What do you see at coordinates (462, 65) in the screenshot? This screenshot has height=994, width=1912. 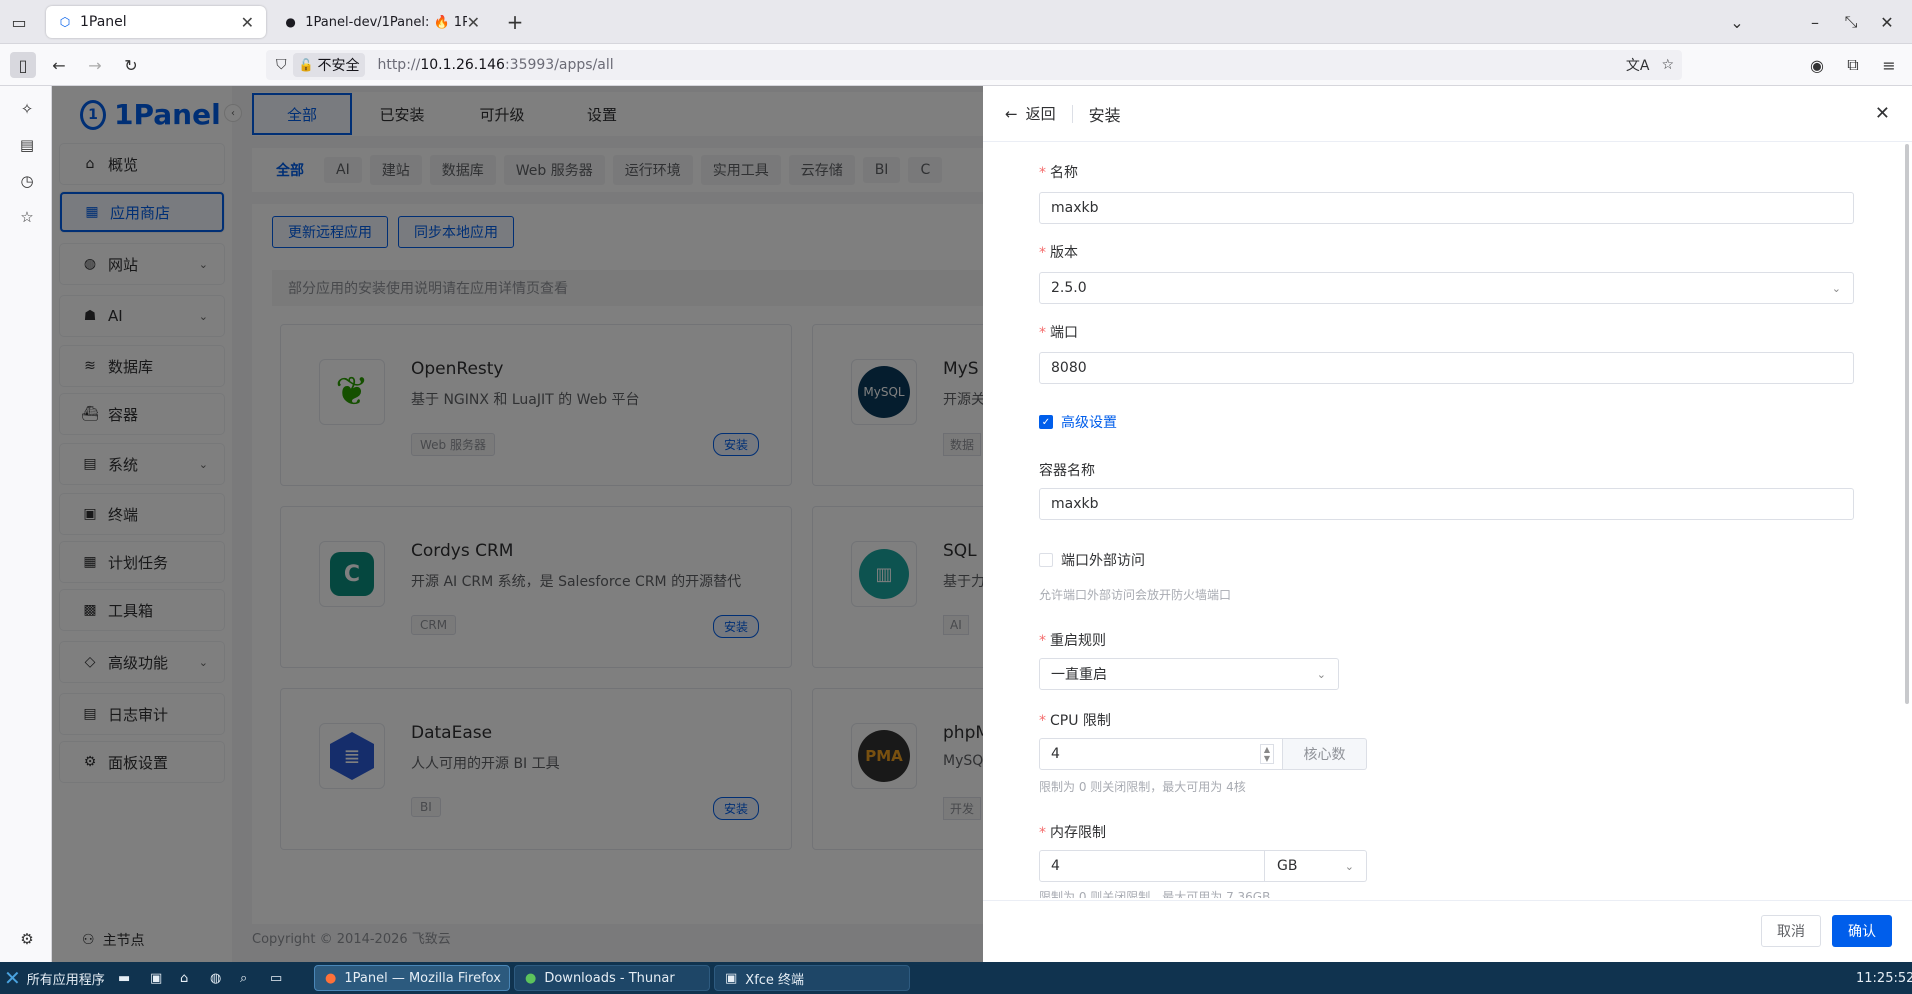 I see `url-host: 10.1.26.146` at bounding box center [462, 65].